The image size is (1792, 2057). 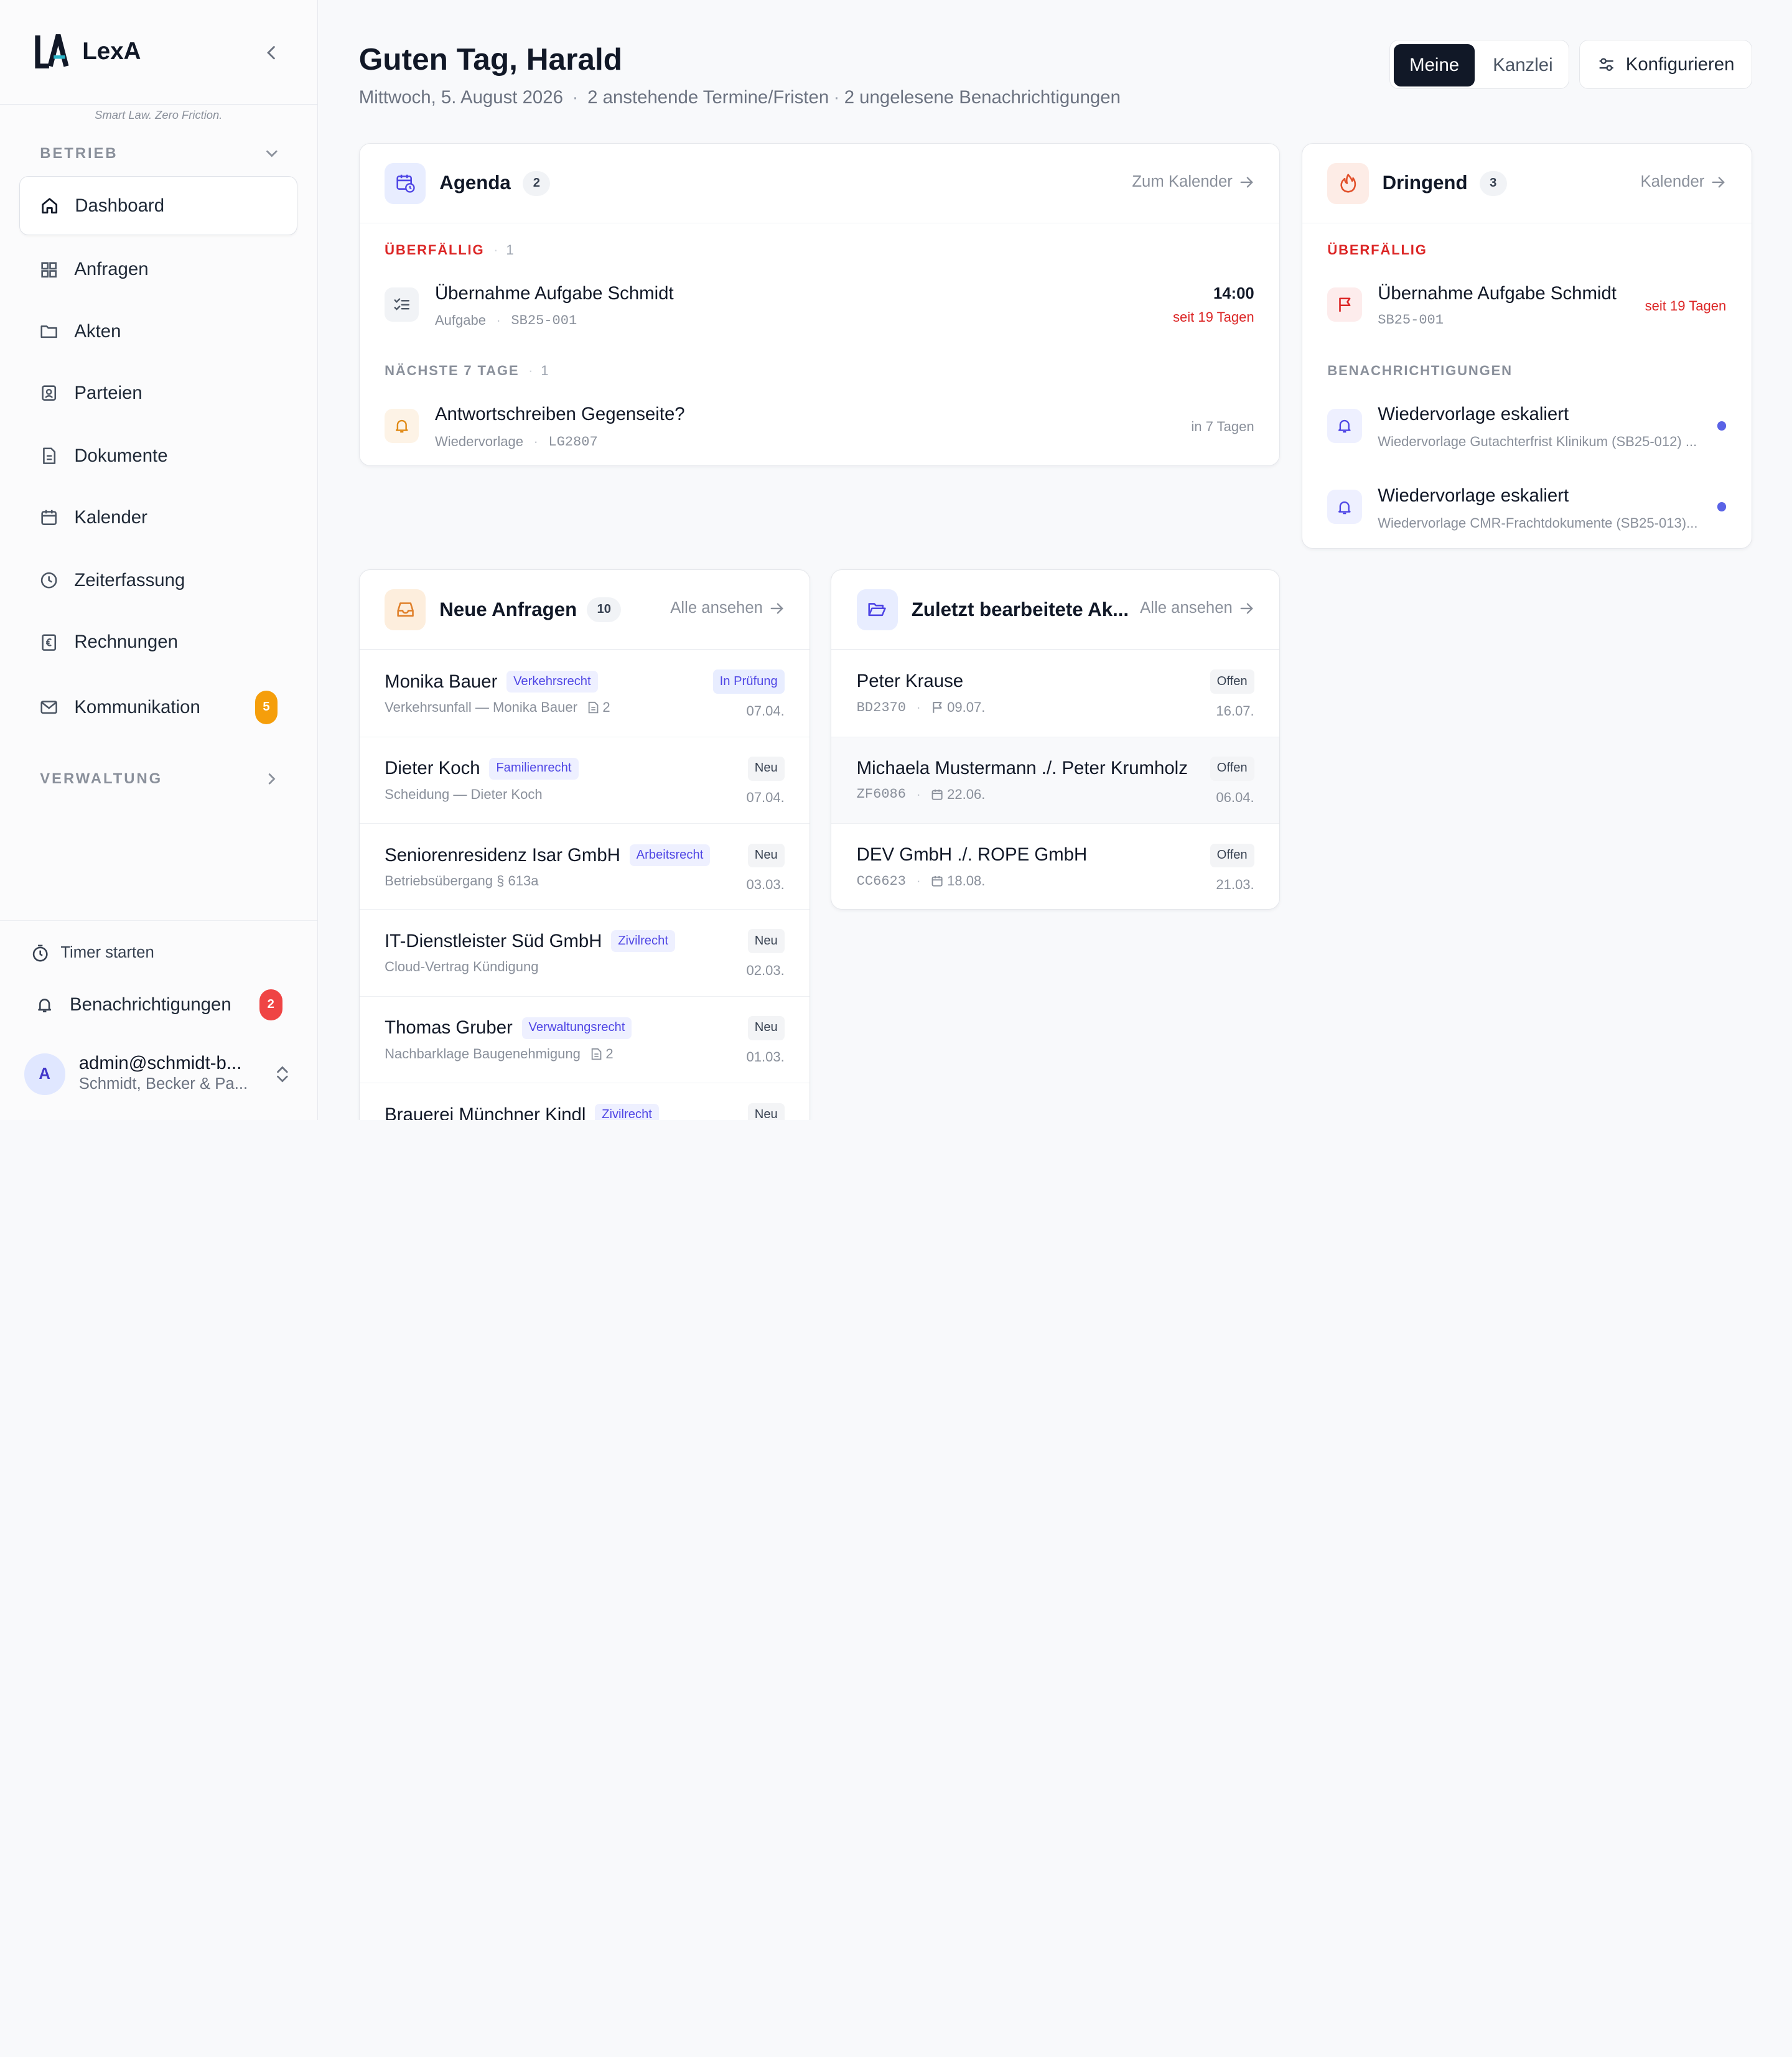 I want to click on request-row: Brauerei Münchner Kindl Zivilrecht Neu, so click(x=584, y=1101).